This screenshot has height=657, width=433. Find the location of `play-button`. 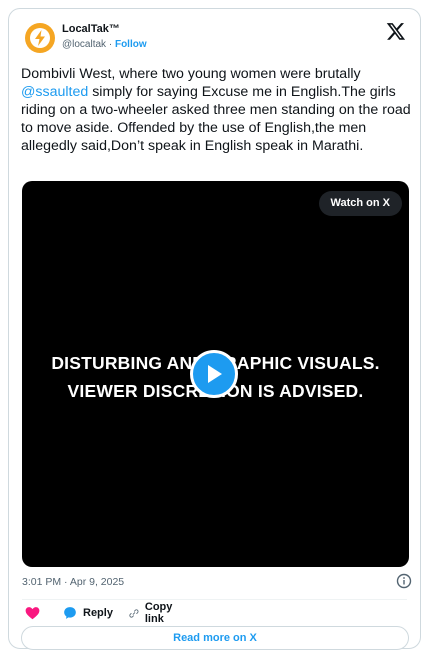

play-button is located at coordinates (214, 374).